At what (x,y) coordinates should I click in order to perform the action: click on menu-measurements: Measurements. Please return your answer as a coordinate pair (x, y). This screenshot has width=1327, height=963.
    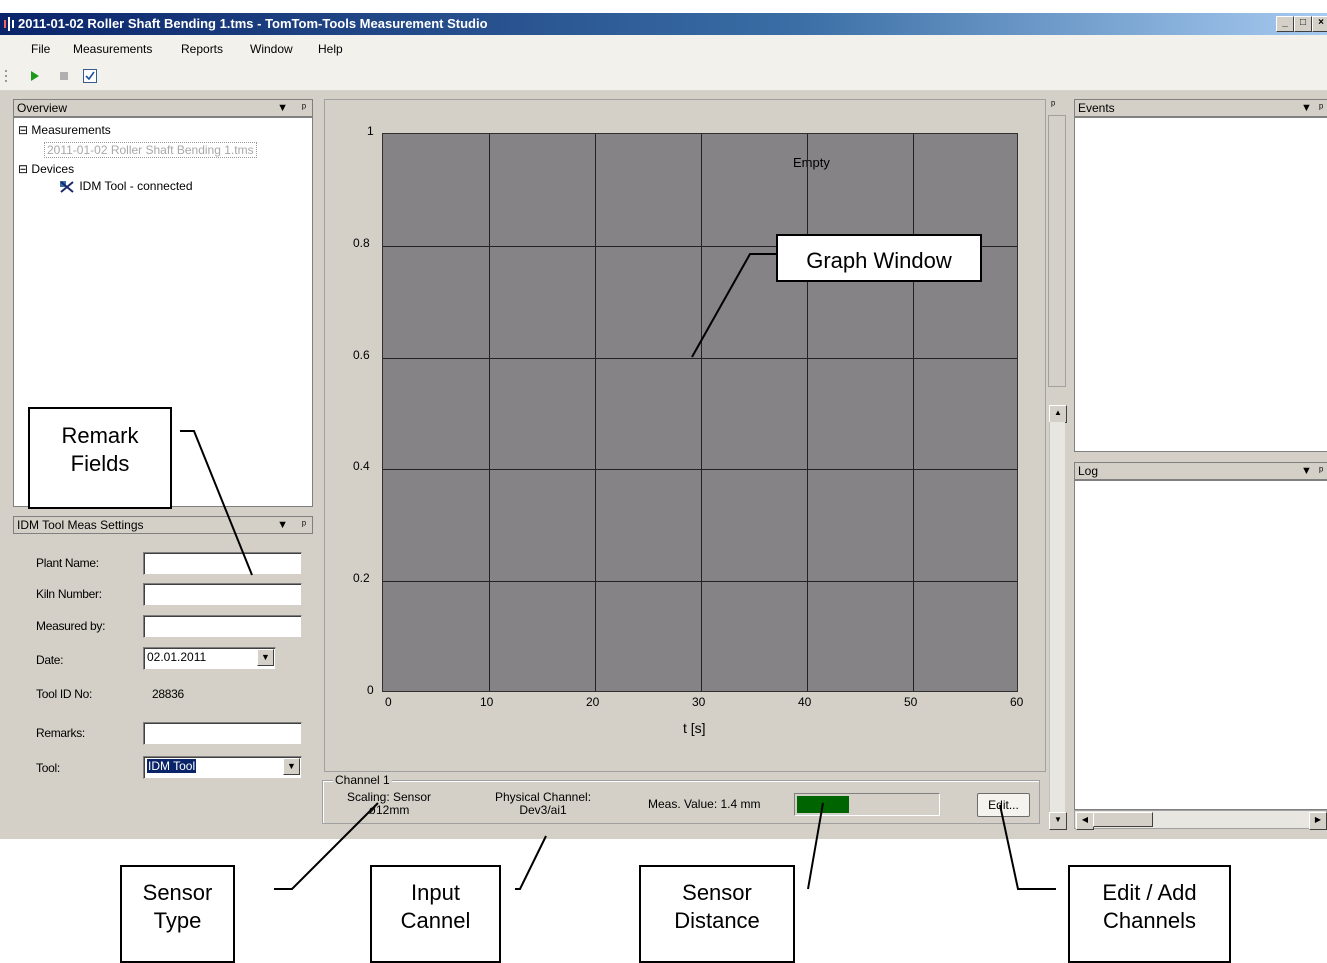
    Looking at the image, I should click on (112, 49).